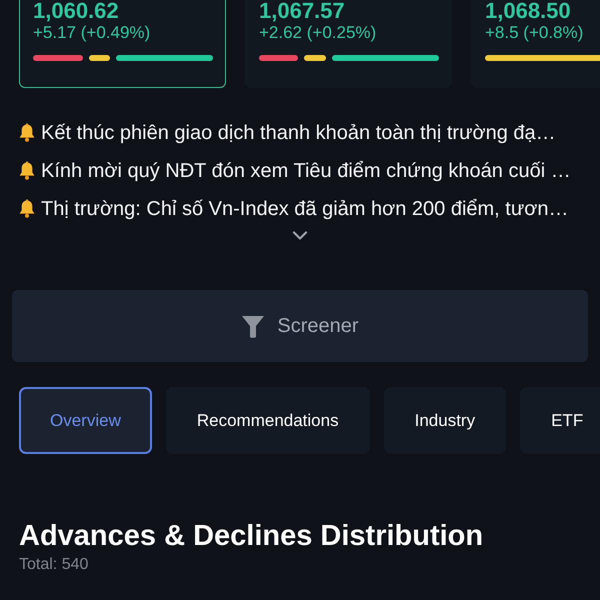 The height and width of the screenshot is (600, 600). What do you see at coordinates (535, 44) in the screenshot?
I see `index-card: 1,068.50 +8.5 (+0.8%)` at bounding box center [535, 44].